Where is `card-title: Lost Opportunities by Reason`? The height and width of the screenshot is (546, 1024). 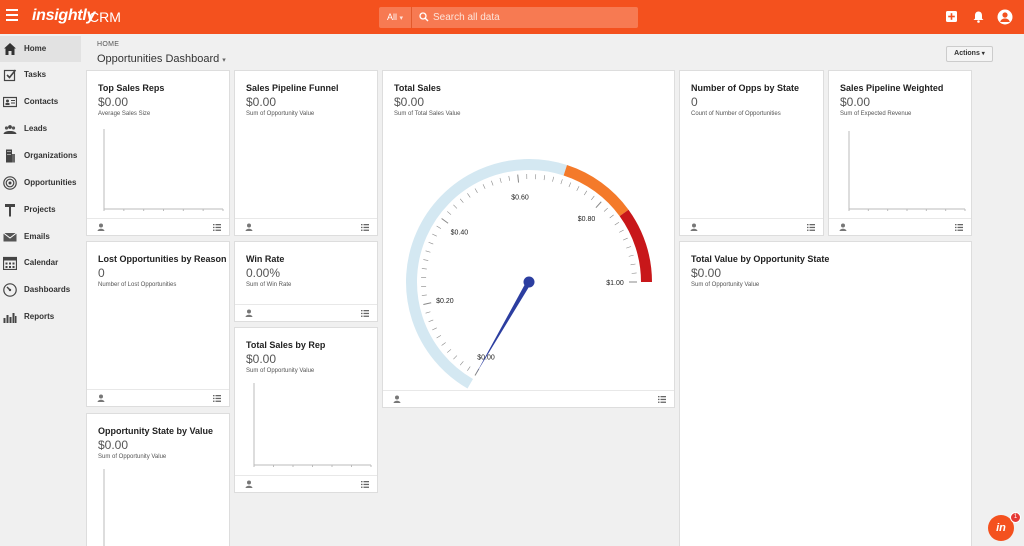 card-title: Lost Opportunities by Reason is located at coordinates (162, 259).